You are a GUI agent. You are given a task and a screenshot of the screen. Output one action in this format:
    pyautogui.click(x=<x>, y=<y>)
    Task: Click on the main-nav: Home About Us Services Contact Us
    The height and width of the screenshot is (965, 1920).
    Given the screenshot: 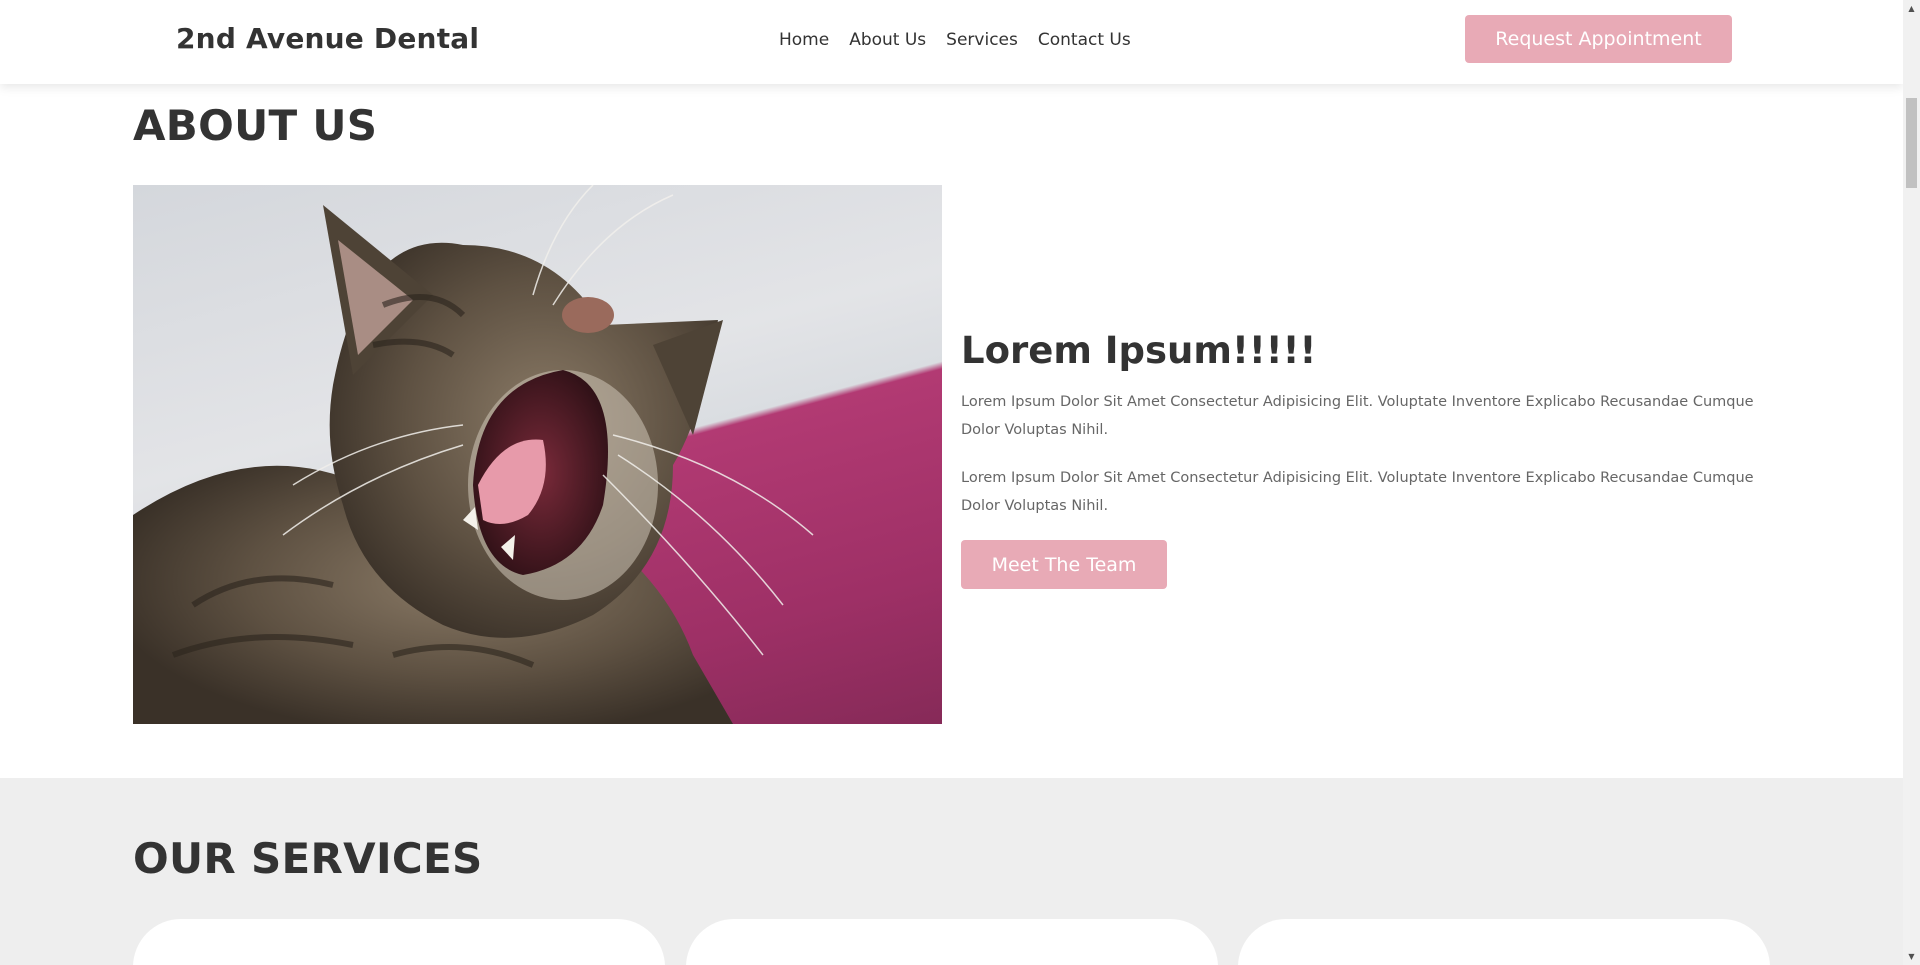 What is the action you would take?
    pyautogui.click(x=955, y=40)
    